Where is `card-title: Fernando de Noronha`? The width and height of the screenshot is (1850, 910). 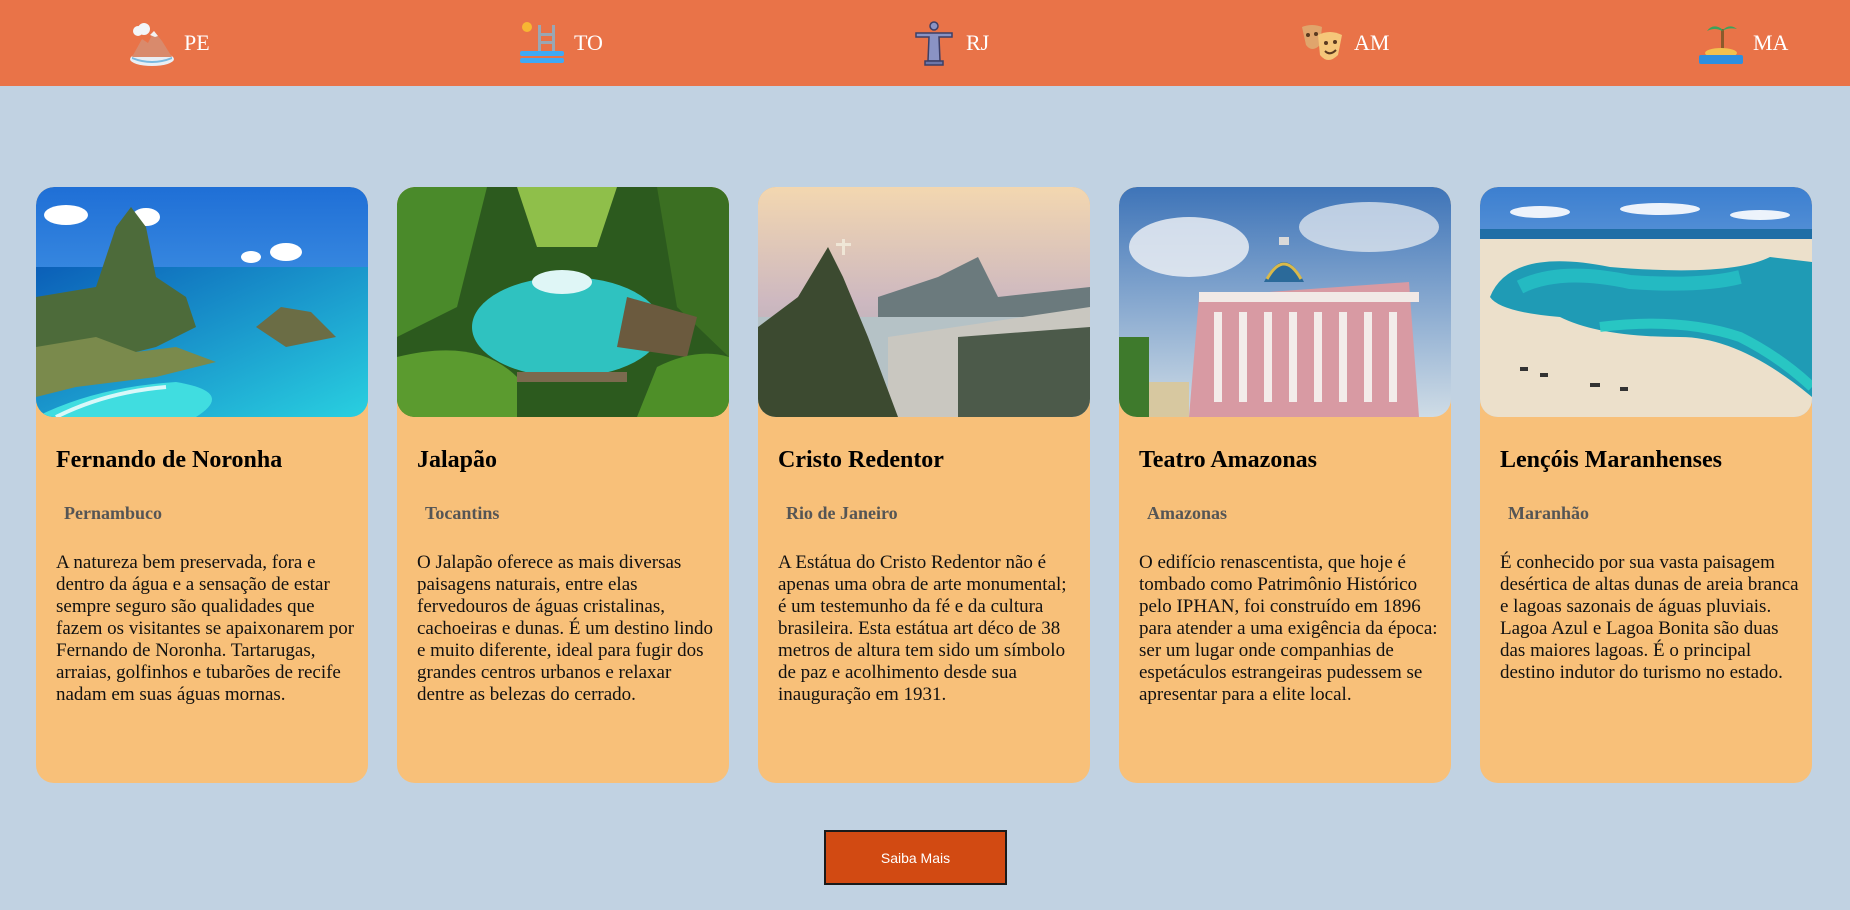 card-title: Fernando de Noronha is located at coordinates (169, 460).